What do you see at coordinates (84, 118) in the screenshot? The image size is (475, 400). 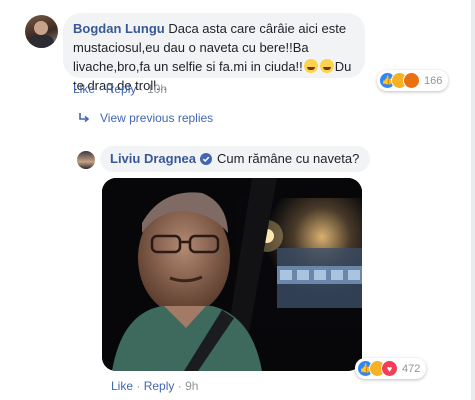 I see `reply-arrow-icon` at bounding box center [84, 118].